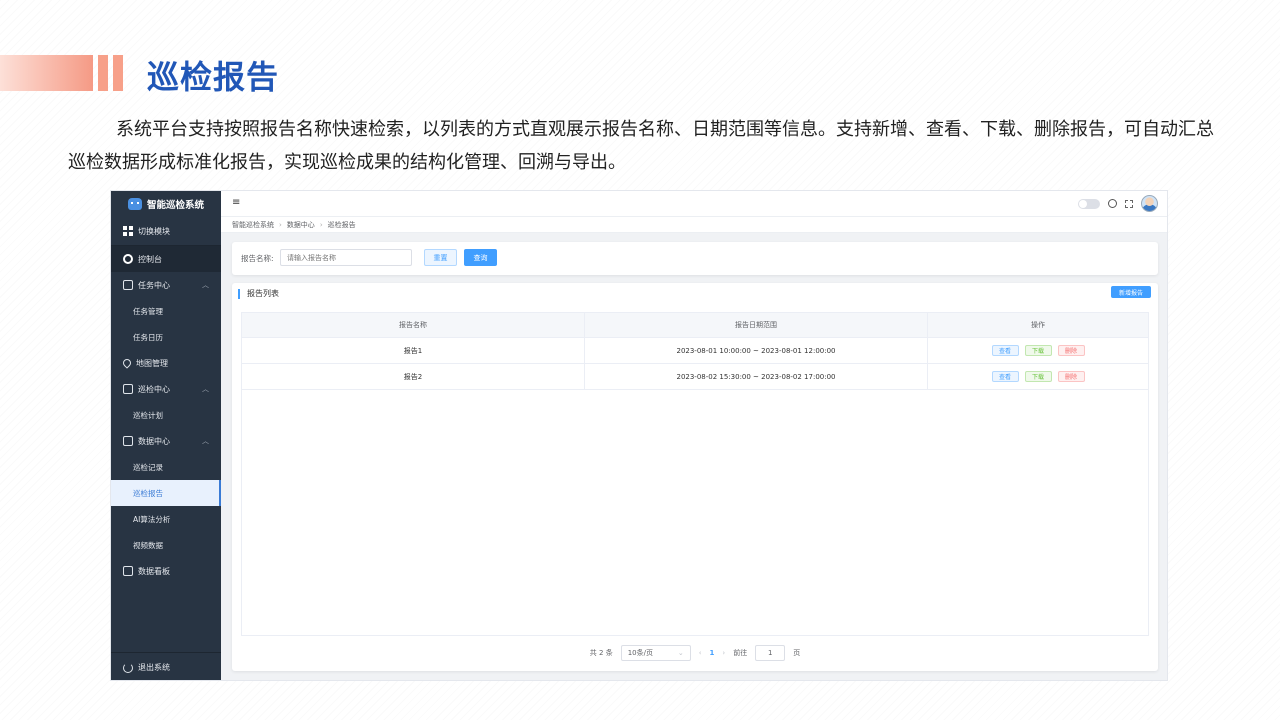 This screenshot has width=1280, height=720. I want to click on breadcrumb-item: 巡检报告, so click(341, 224).